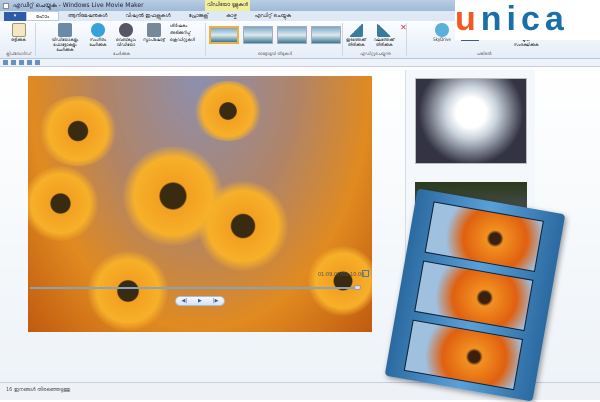  I want to click on playback-controls: ◀| ▶ |▶, so click(200, 301).